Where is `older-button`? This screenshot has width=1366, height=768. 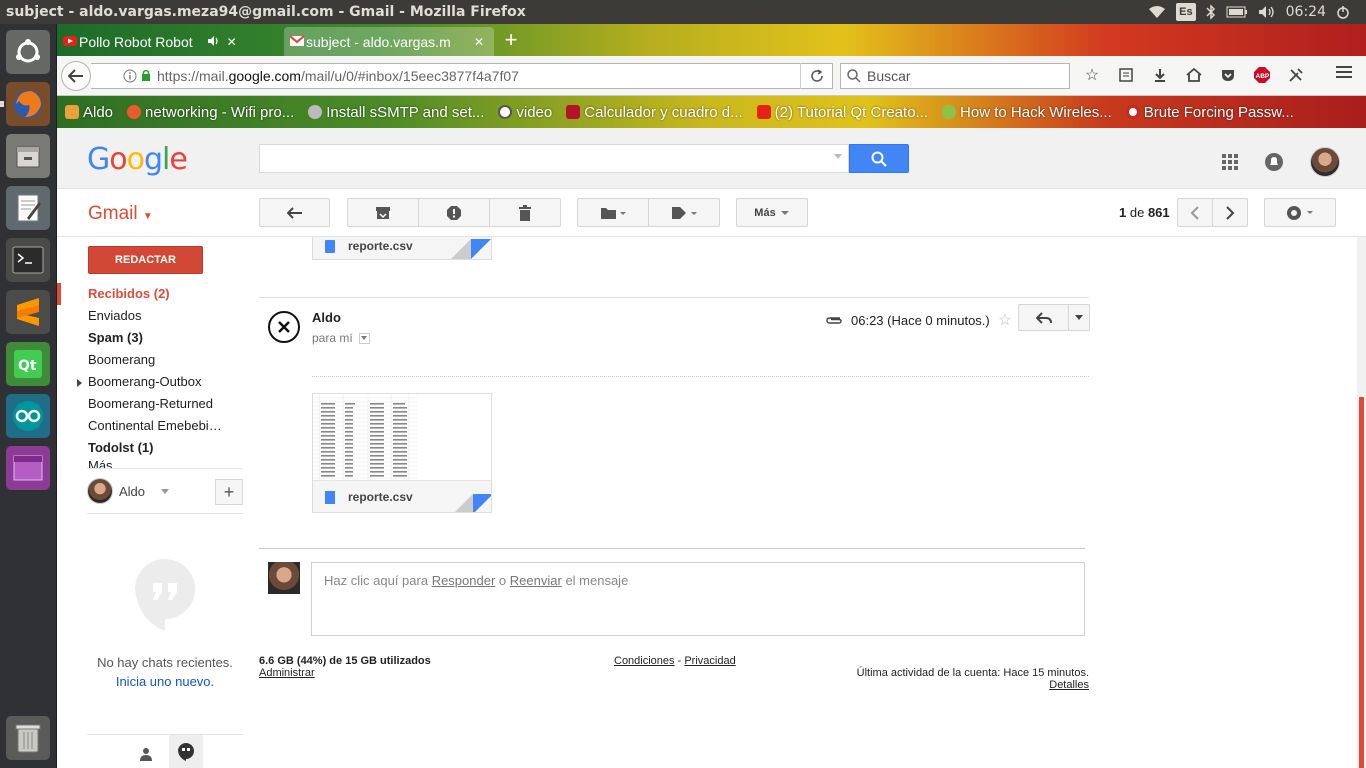
older-button is located at coordinates (1230, 212).